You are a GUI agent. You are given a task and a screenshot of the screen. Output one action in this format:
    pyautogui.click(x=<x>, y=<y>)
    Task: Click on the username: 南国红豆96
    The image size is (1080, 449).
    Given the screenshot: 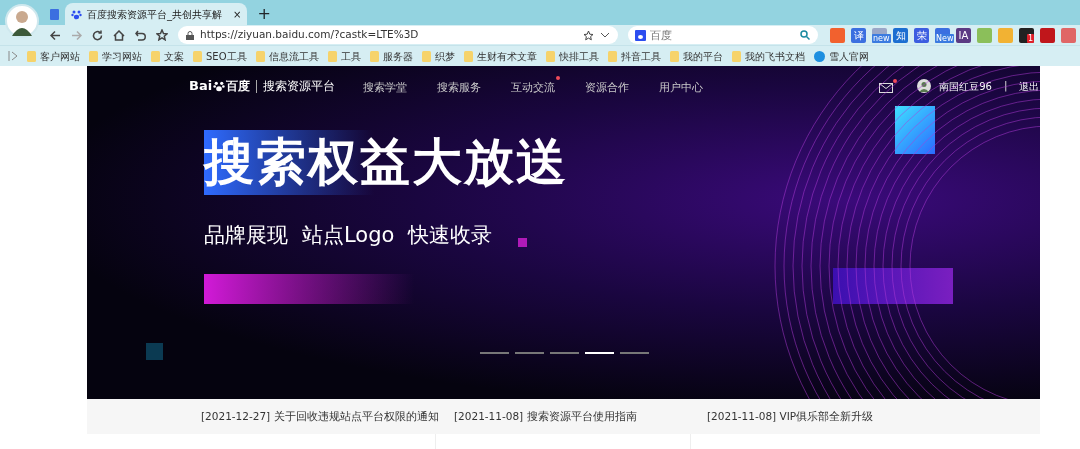 What is the action you would take?
    pyautogui.click(x=965, y=86)
    